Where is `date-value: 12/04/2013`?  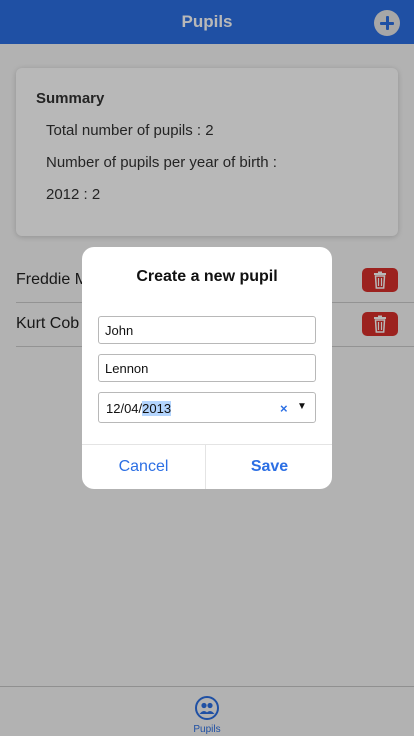 date-value: 12/04/2013 is located at coordinates (139, 408).